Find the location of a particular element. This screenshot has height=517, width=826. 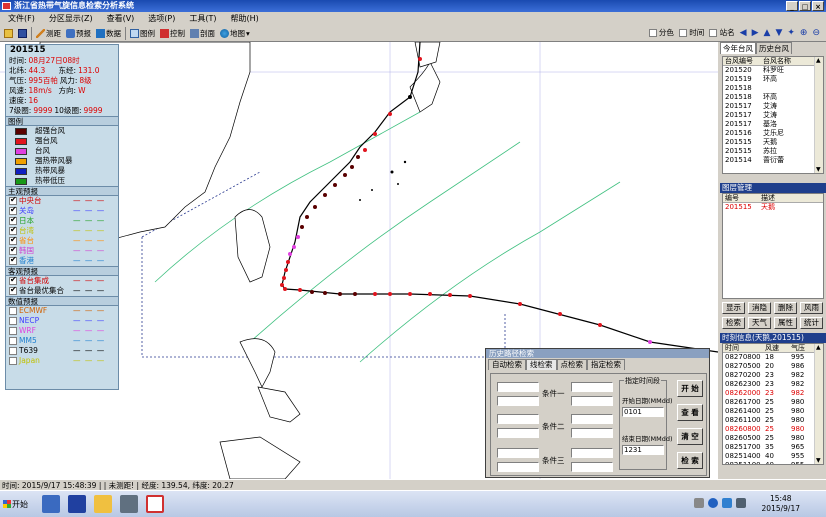

open-button is located at coordinates (8, 33).